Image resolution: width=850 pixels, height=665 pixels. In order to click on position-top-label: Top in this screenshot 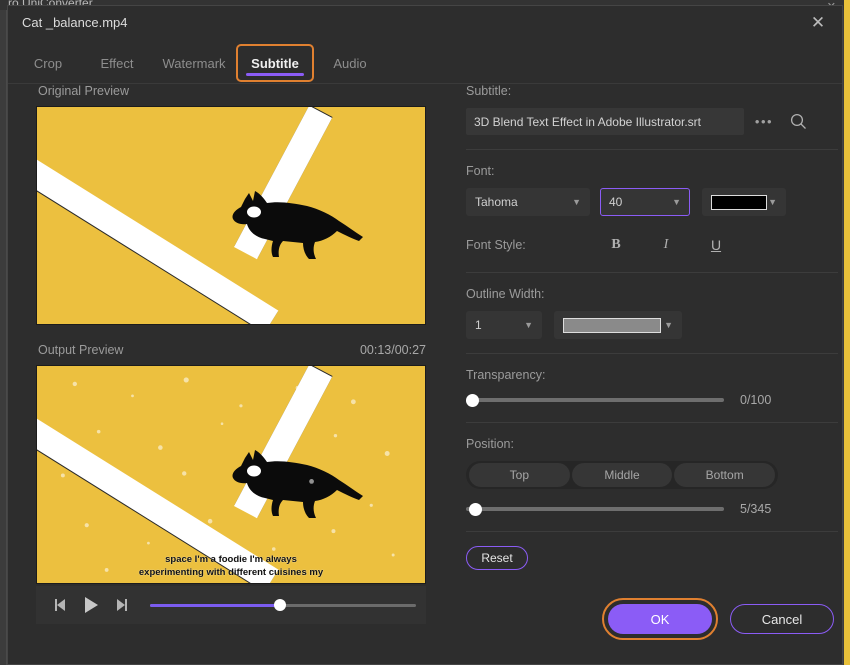, I will do `click(519, 475)`.